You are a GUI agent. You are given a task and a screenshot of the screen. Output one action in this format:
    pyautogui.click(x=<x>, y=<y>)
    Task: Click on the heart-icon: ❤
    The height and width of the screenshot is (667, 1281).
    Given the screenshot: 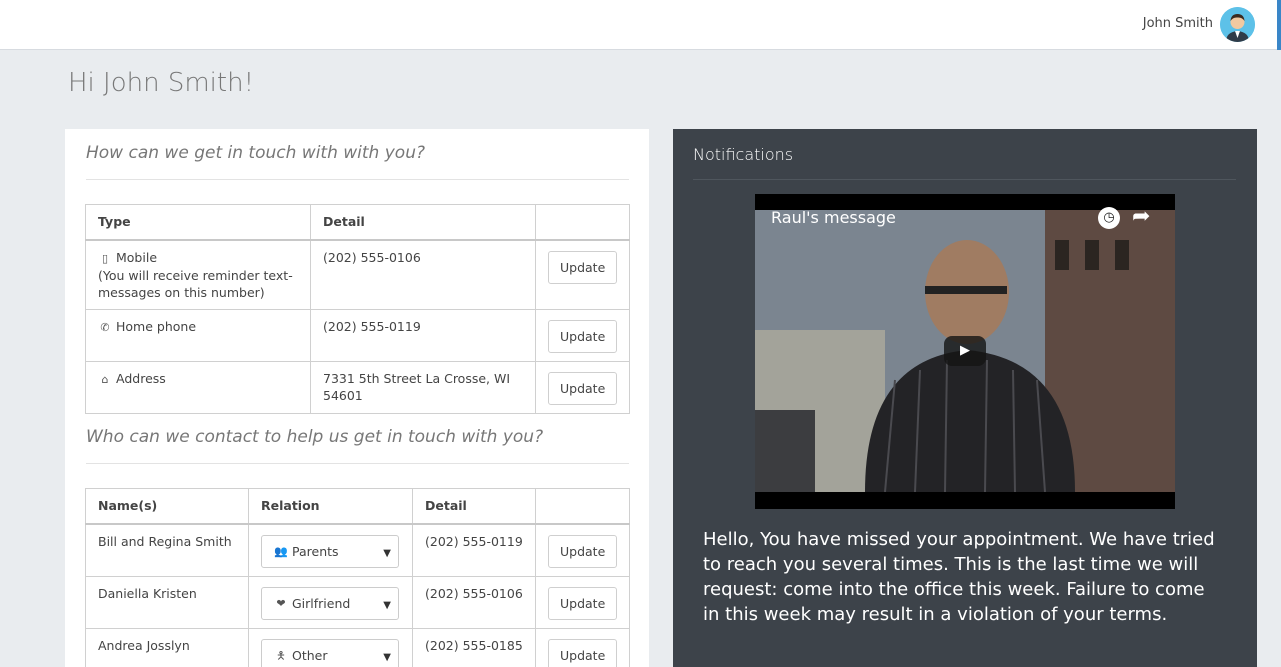 What is the action you would take?
    pyautogui.click(x=281, y=603)
    